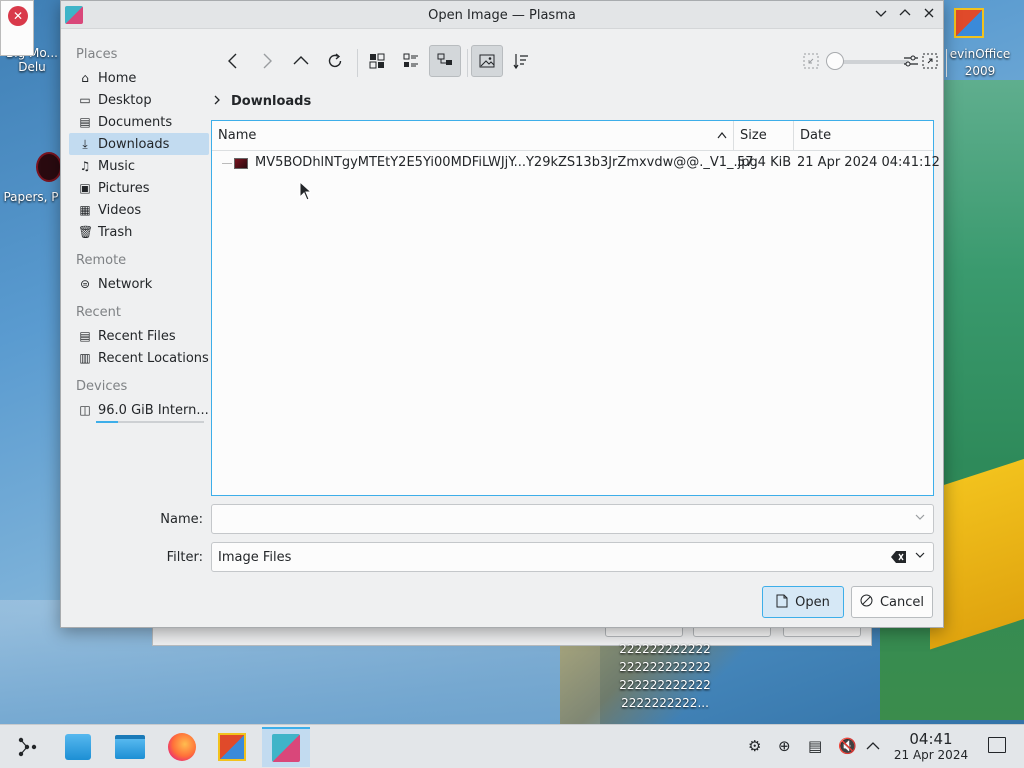 This screenshot has width=1024, height=768. I want to click on sidebar-item-network: ⊜ Network, so click(139, 284).